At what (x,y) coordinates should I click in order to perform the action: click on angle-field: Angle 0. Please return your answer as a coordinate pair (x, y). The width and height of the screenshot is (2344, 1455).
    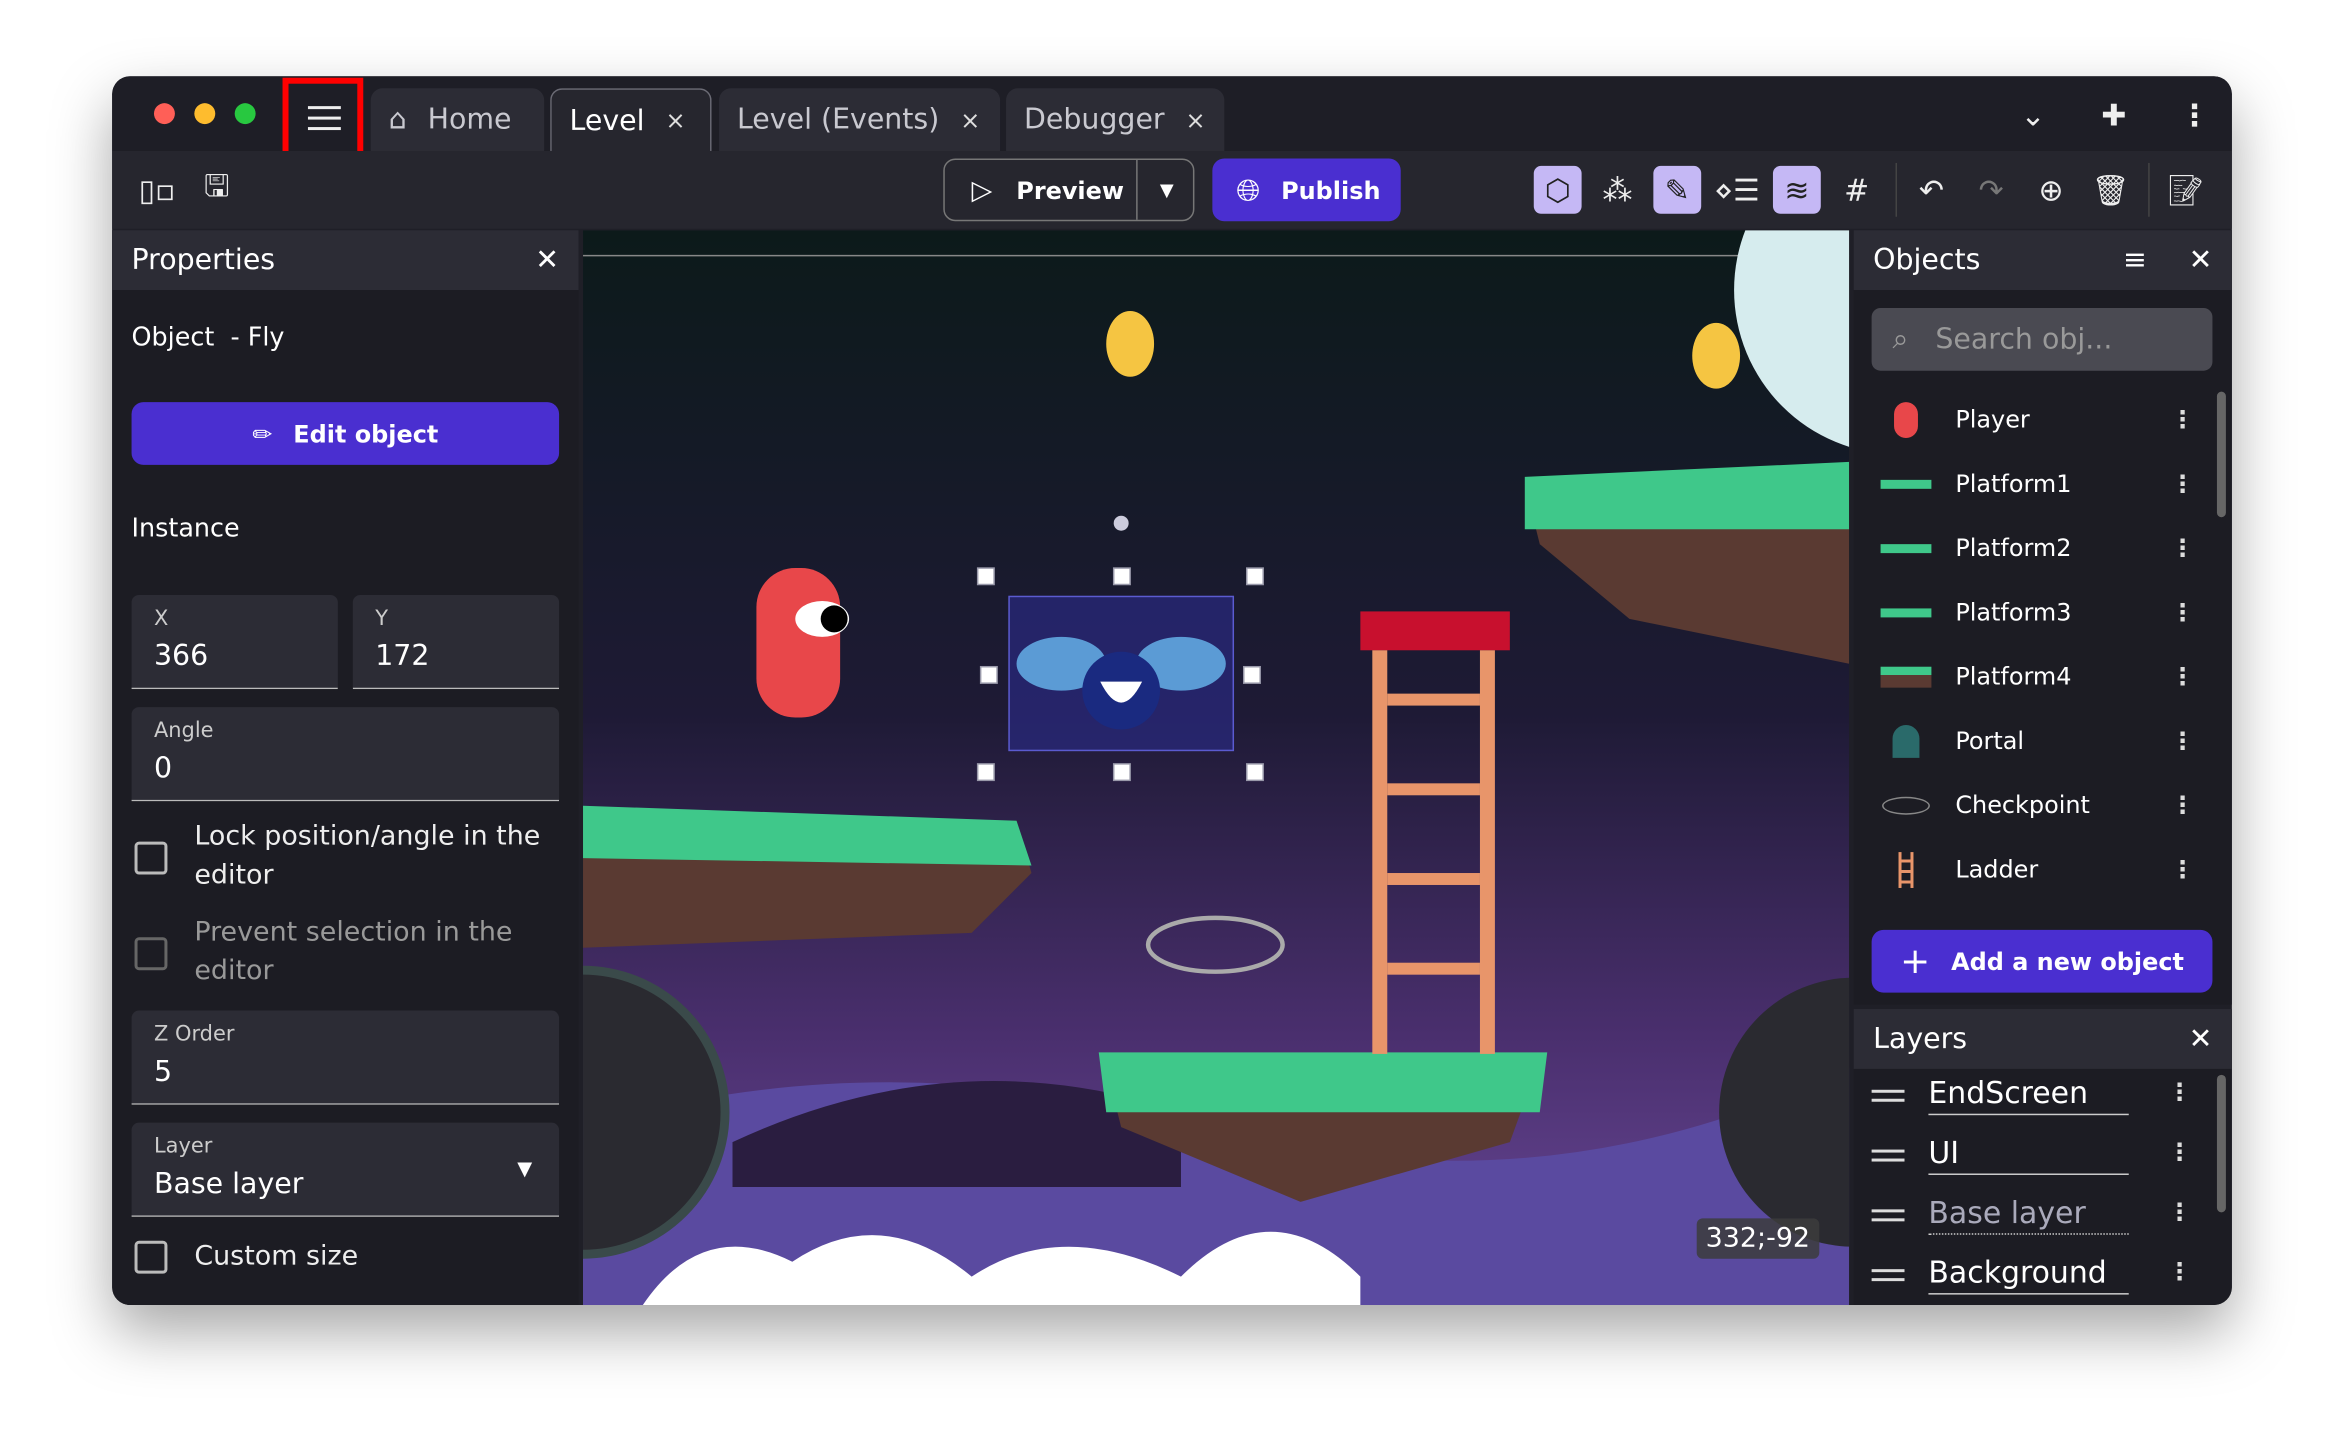
    Looking at the image, I should click on (345, 754).